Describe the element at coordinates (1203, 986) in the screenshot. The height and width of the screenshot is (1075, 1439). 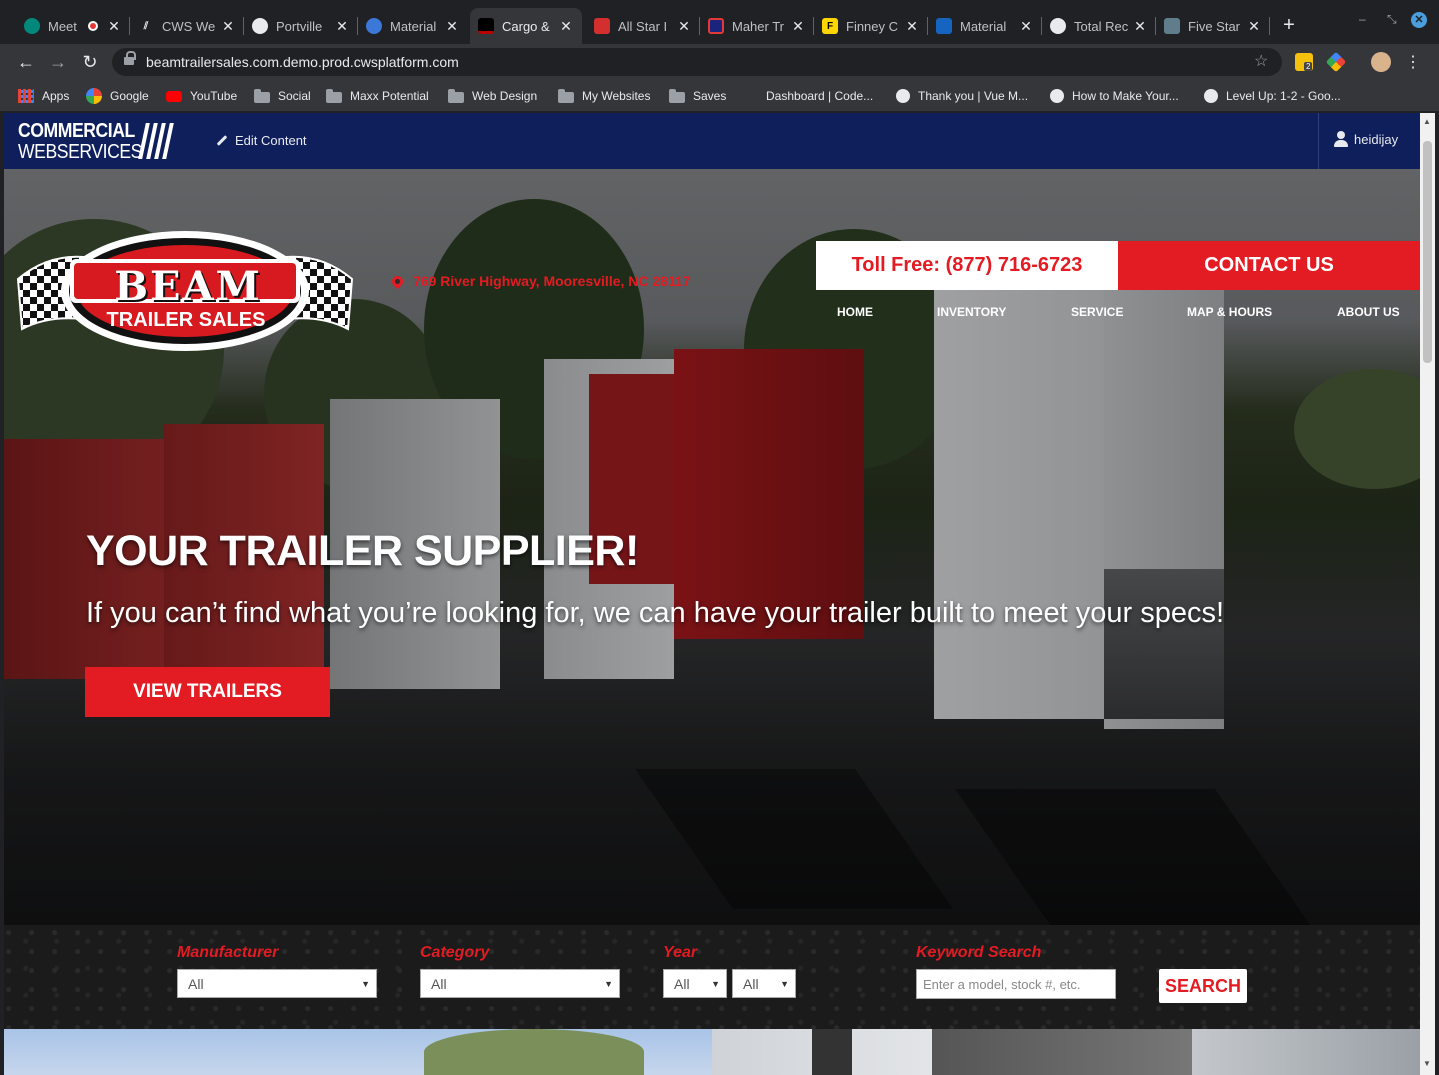
I see `search-button: SEARCH` at that location.